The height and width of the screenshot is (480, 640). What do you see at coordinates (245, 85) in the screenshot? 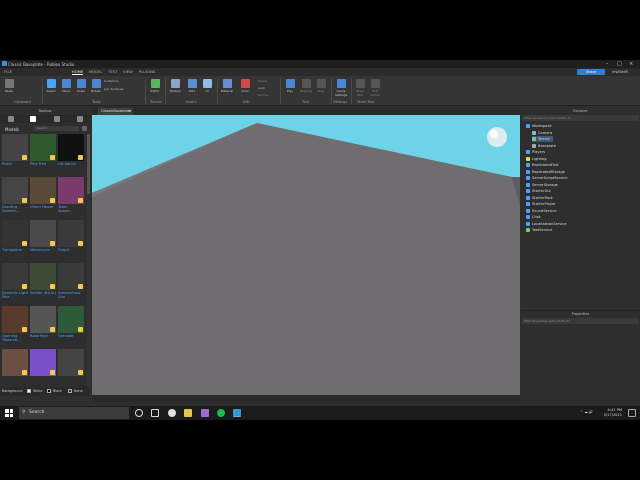
I see `color-button: Color` at bounding box center [245, 85].